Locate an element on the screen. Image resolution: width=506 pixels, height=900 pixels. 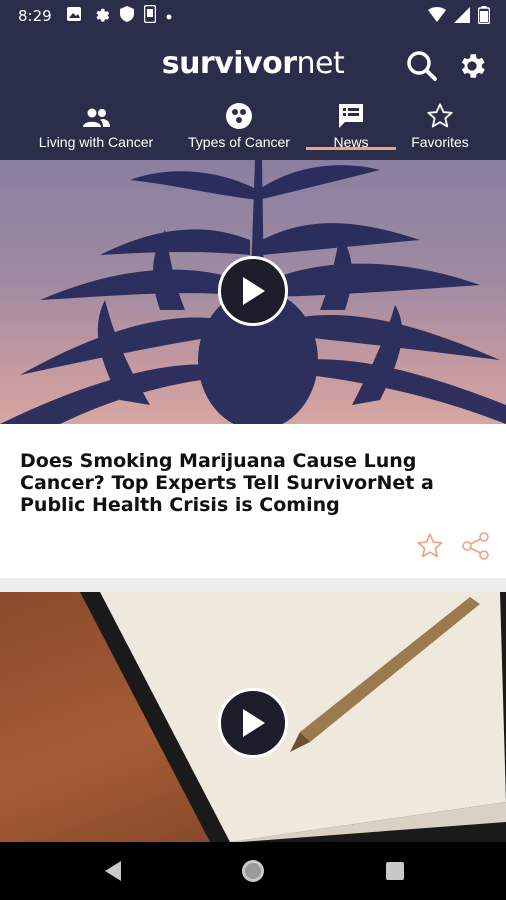
tab-label: Living with Cancer is located at coordinates (96, 142).